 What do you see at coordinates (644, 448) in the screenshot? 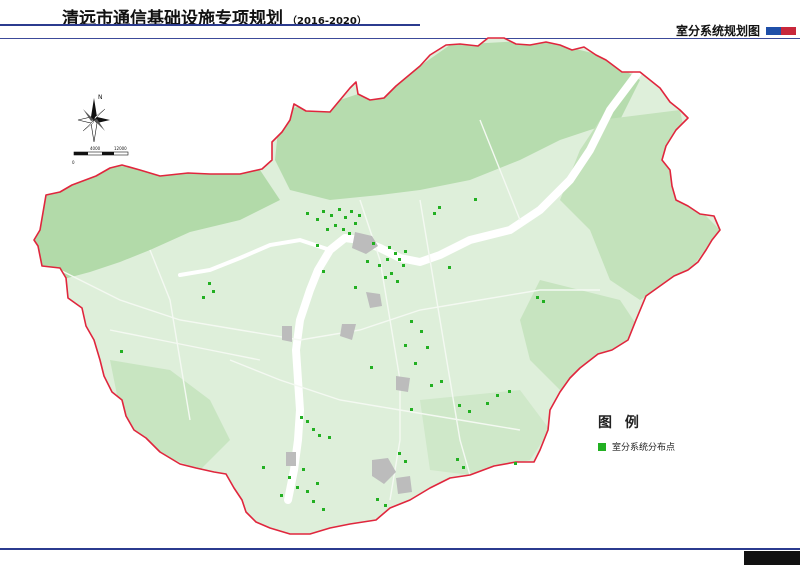
I see `legend-label: 室分系统分布点` at bounding box center [644, 448].